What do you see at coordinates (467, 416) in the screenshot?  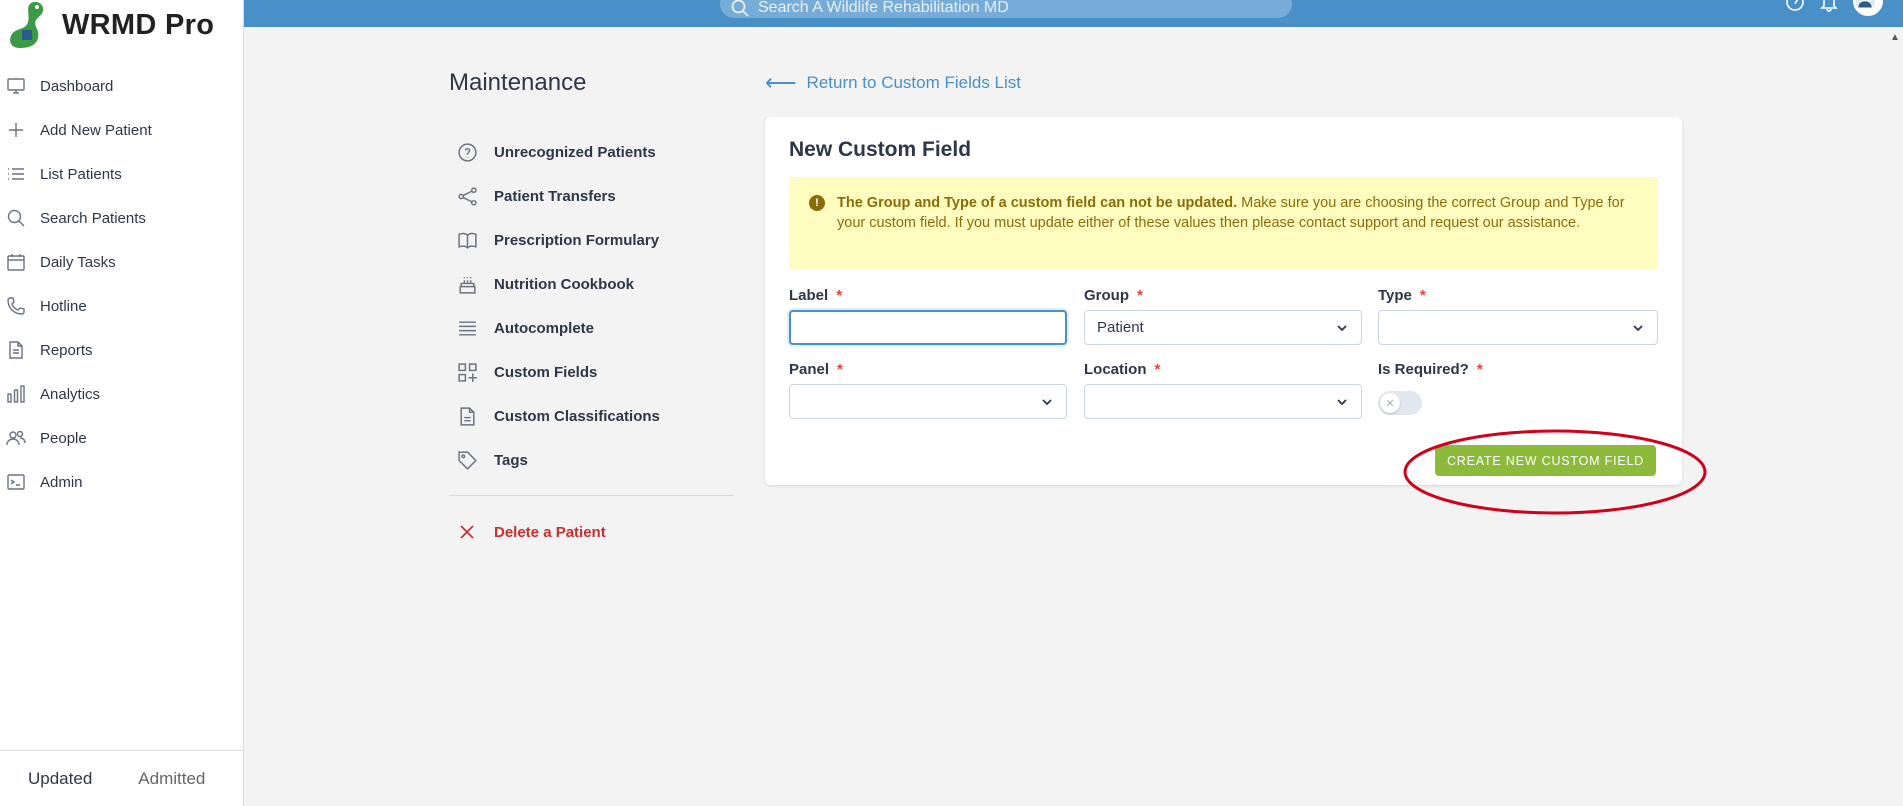 I see `file-icon` at bounding box center [467, 416].